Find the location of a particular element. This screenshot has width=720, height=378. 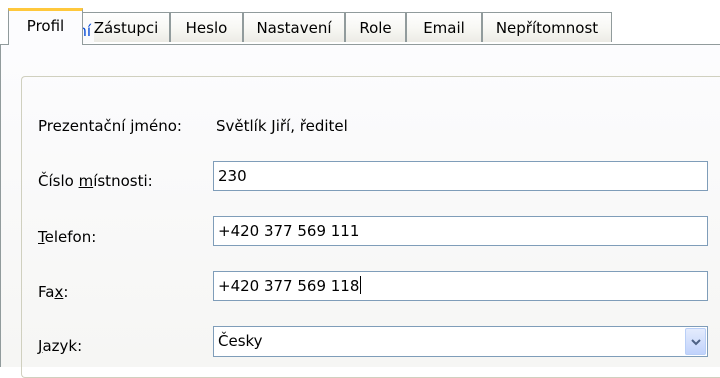

room-number-label: Číslo místnosti: is located at coordinates (95, 181).